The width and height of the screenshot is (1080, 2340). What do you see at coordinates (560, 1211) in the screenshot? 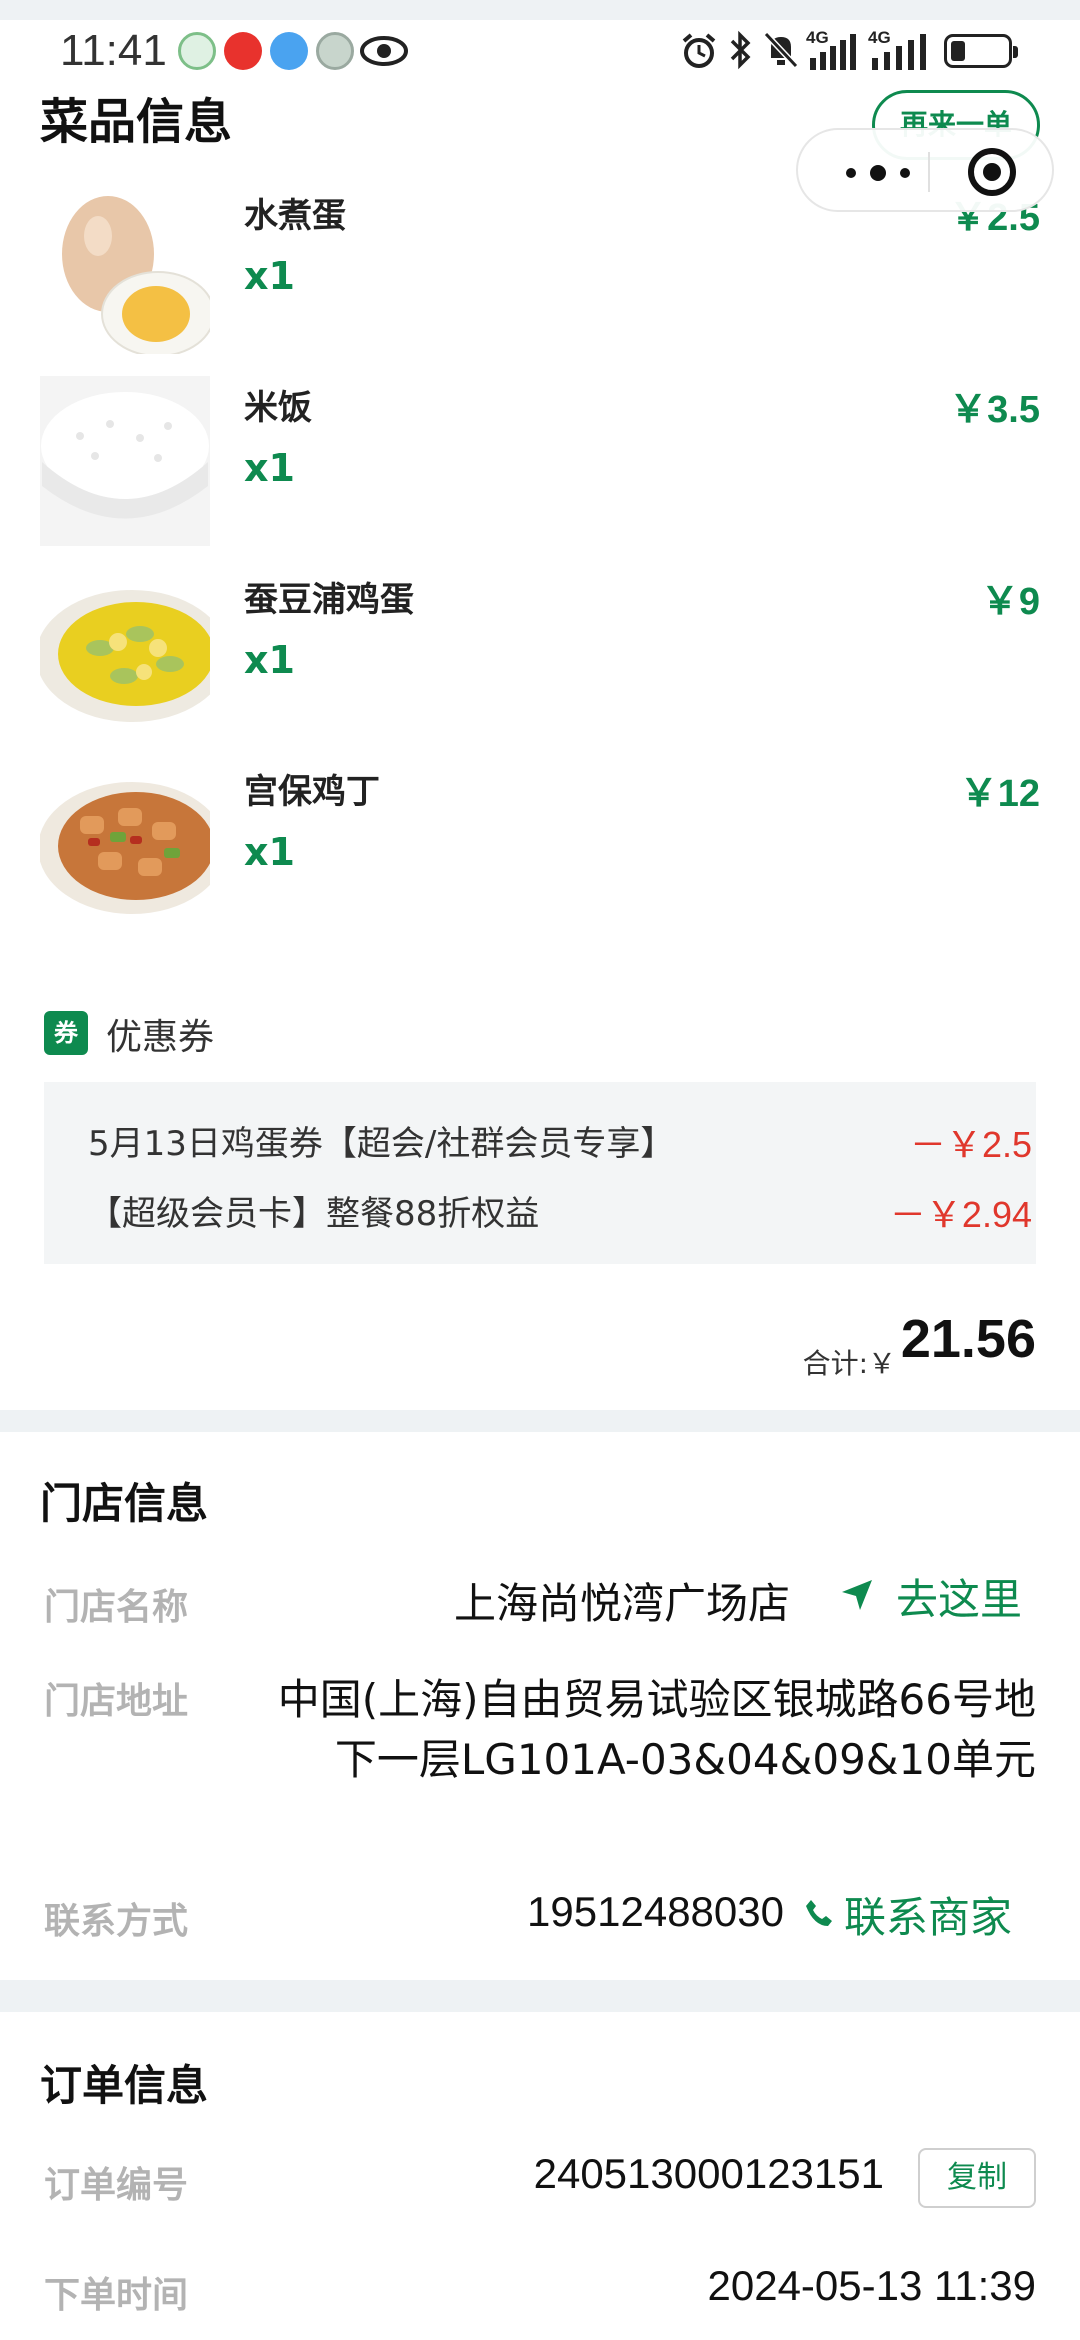
I see `coupon-row: 【超级会员卡】整餐88折权益 －￥2.94` at bounding box center [560, 1211].